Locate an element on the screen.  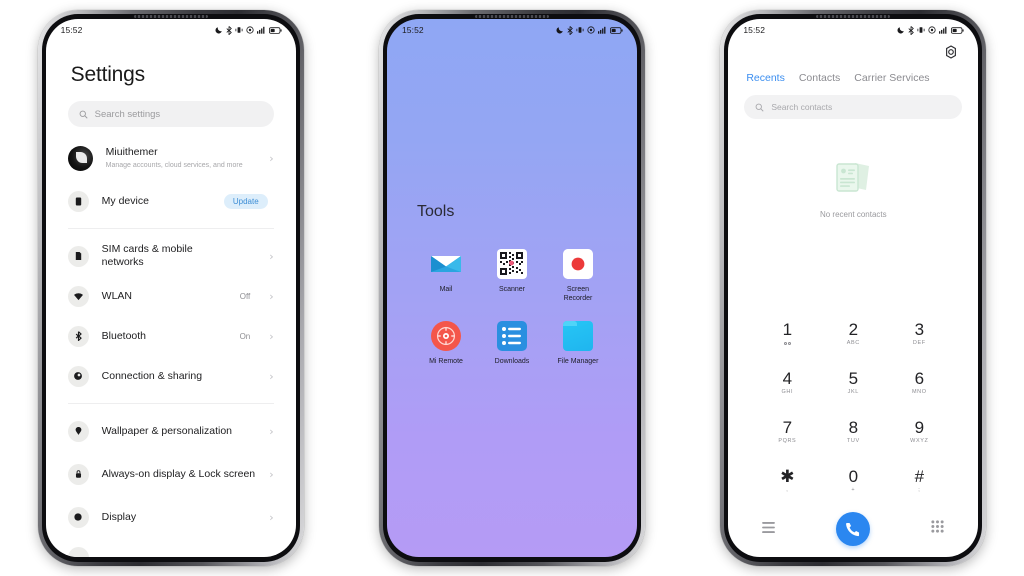
account-name: Miuithemer is located at coordinates (131, 152).